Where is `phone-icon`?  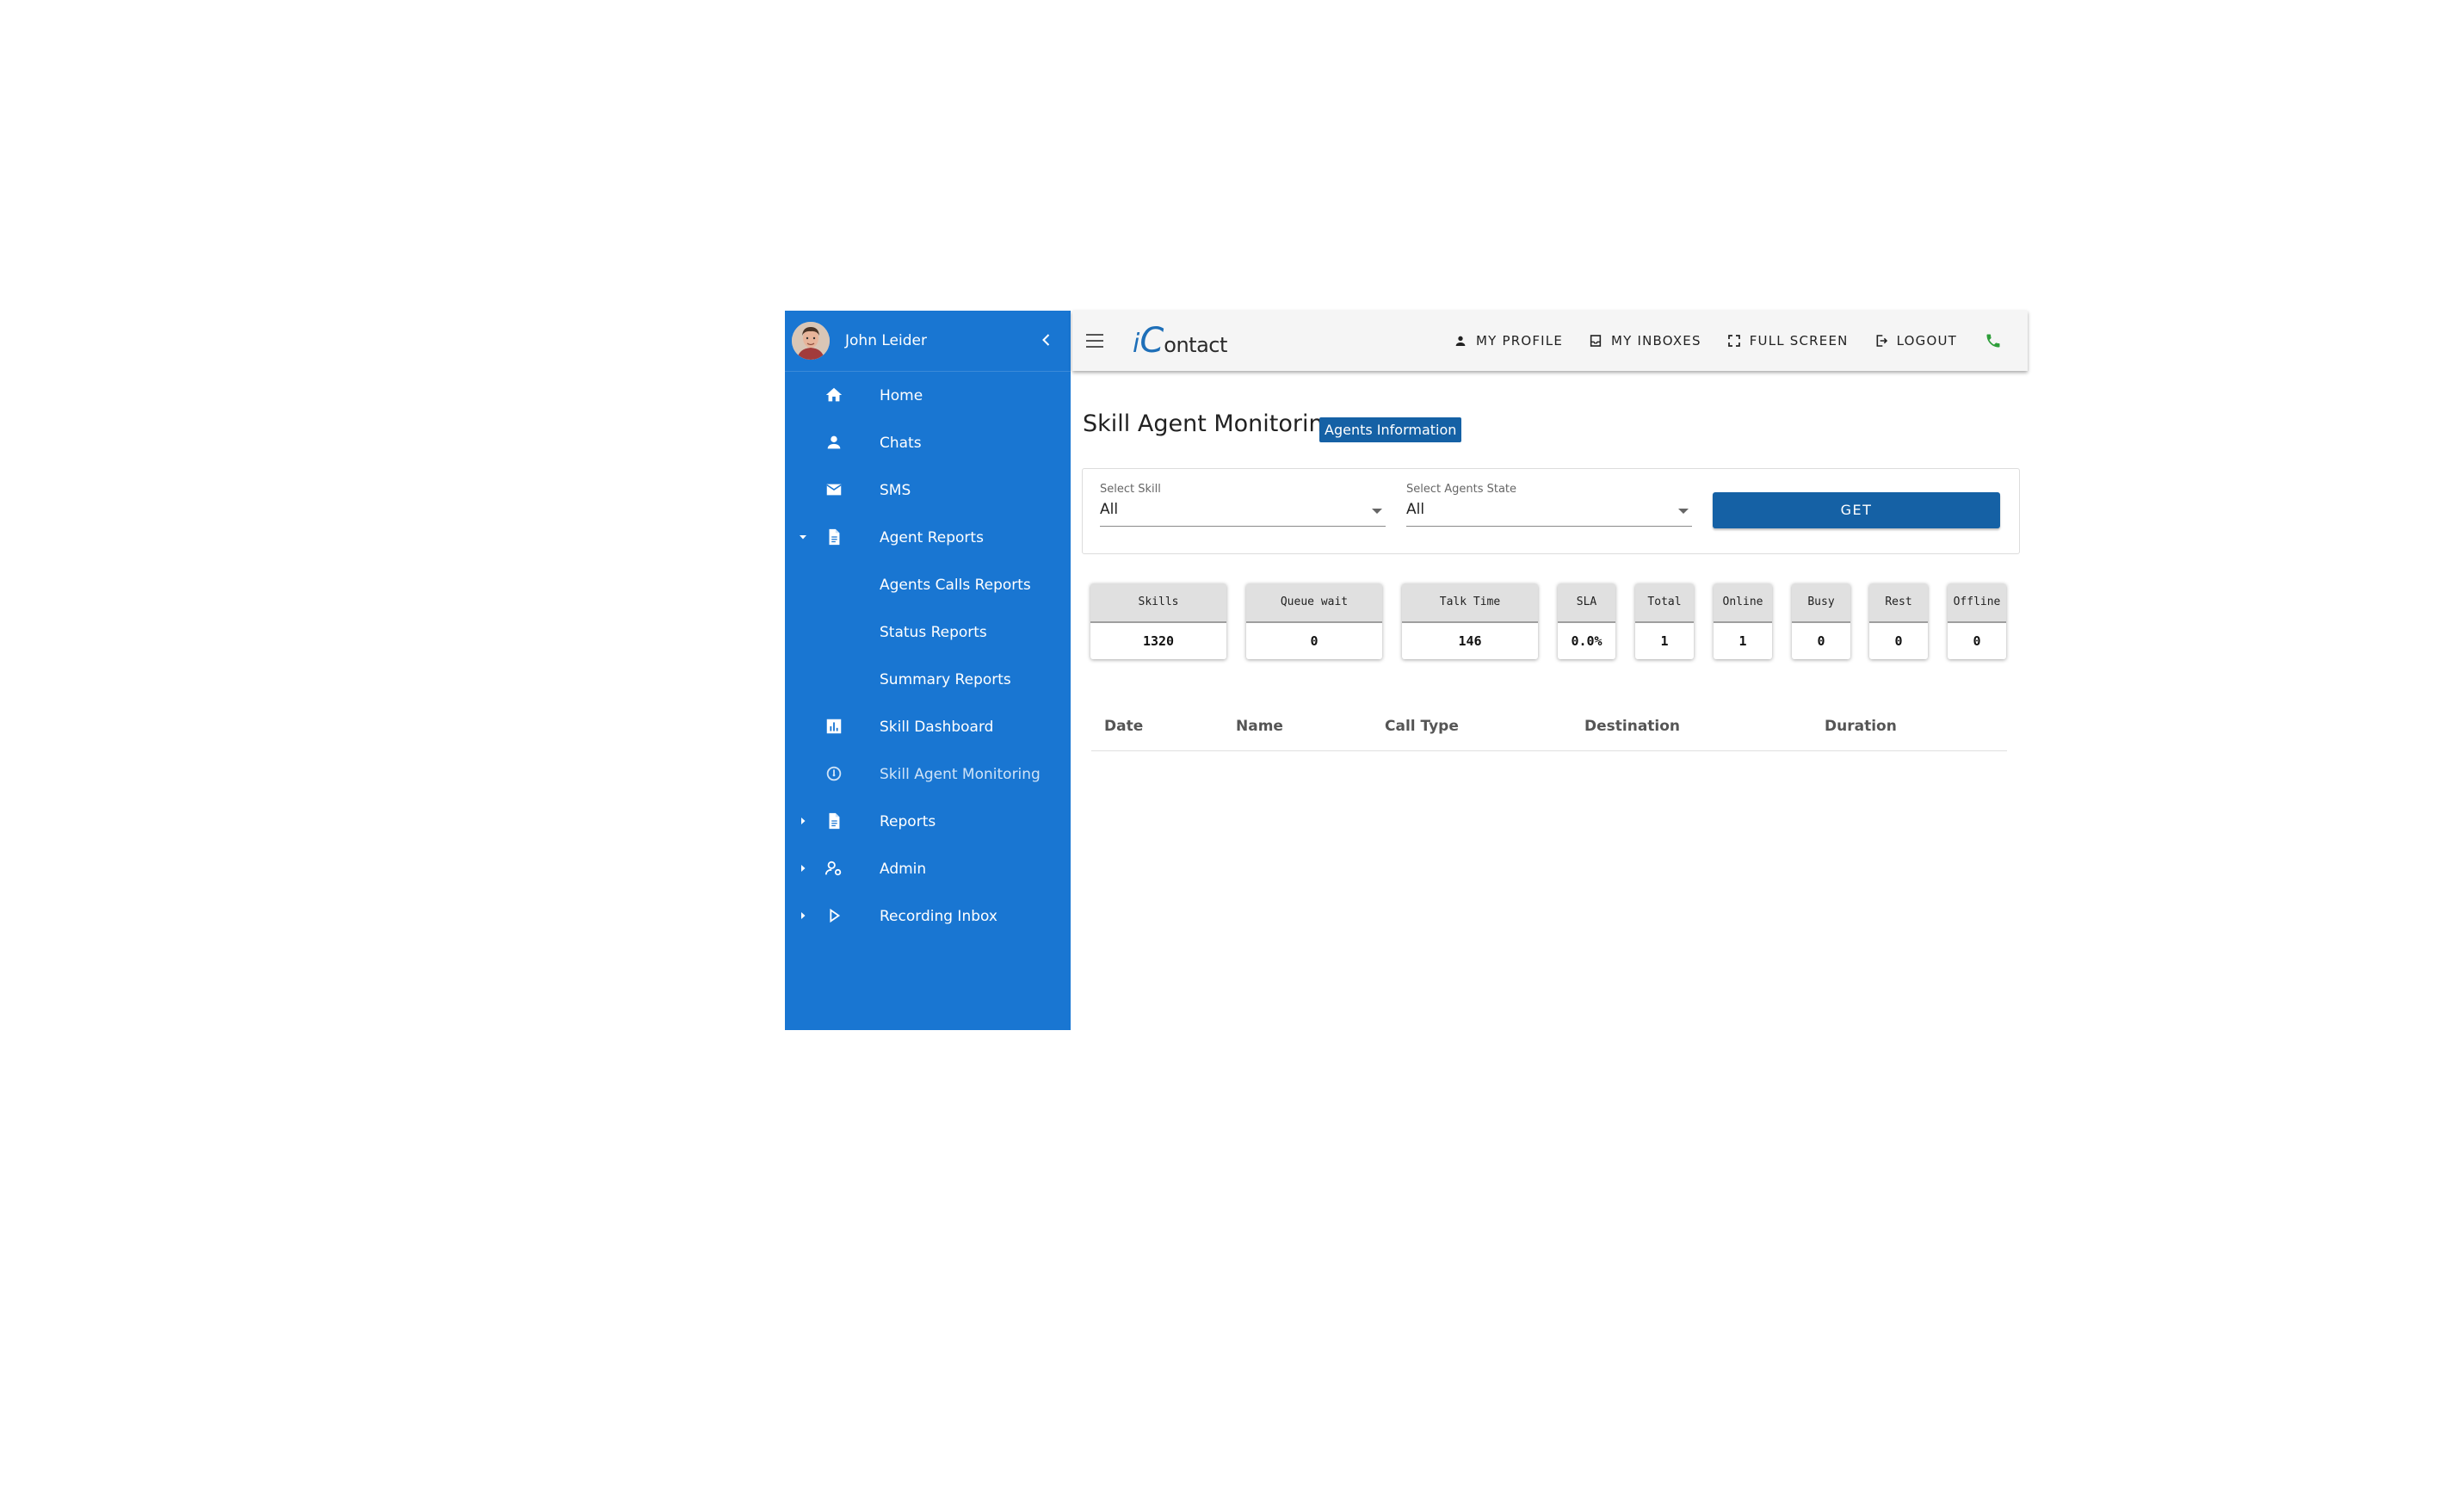
phone-icon is located at coordinates (1993, 341).